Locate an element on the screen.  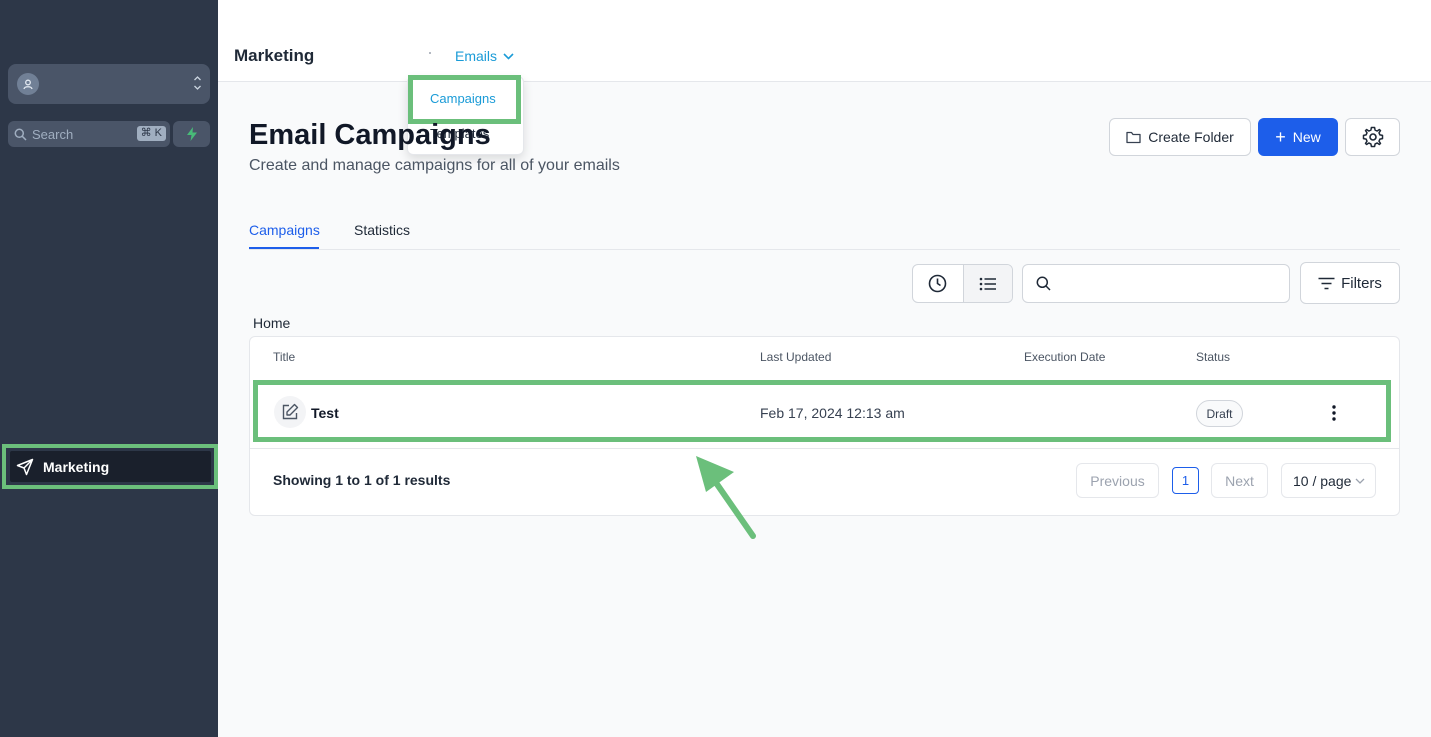
previous-page-button: Previous is located at coordinates (1117, 480).